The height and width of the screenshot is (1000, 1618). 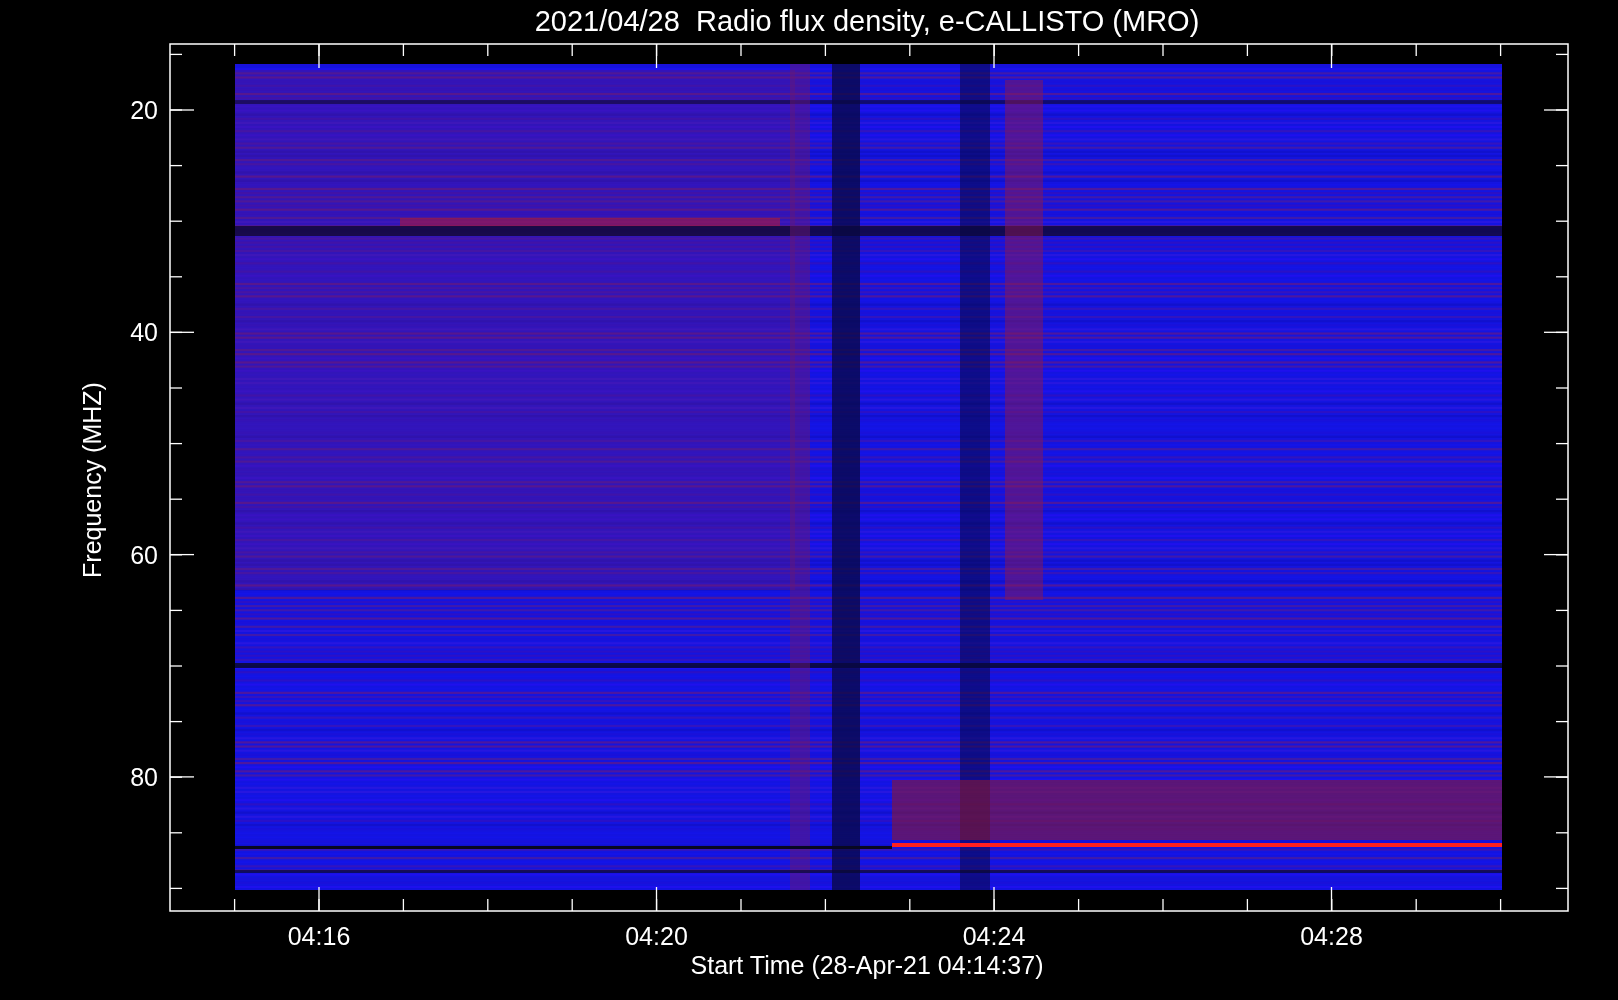 I want to click on y-tick-label: 40, so click(x=144, y=332).